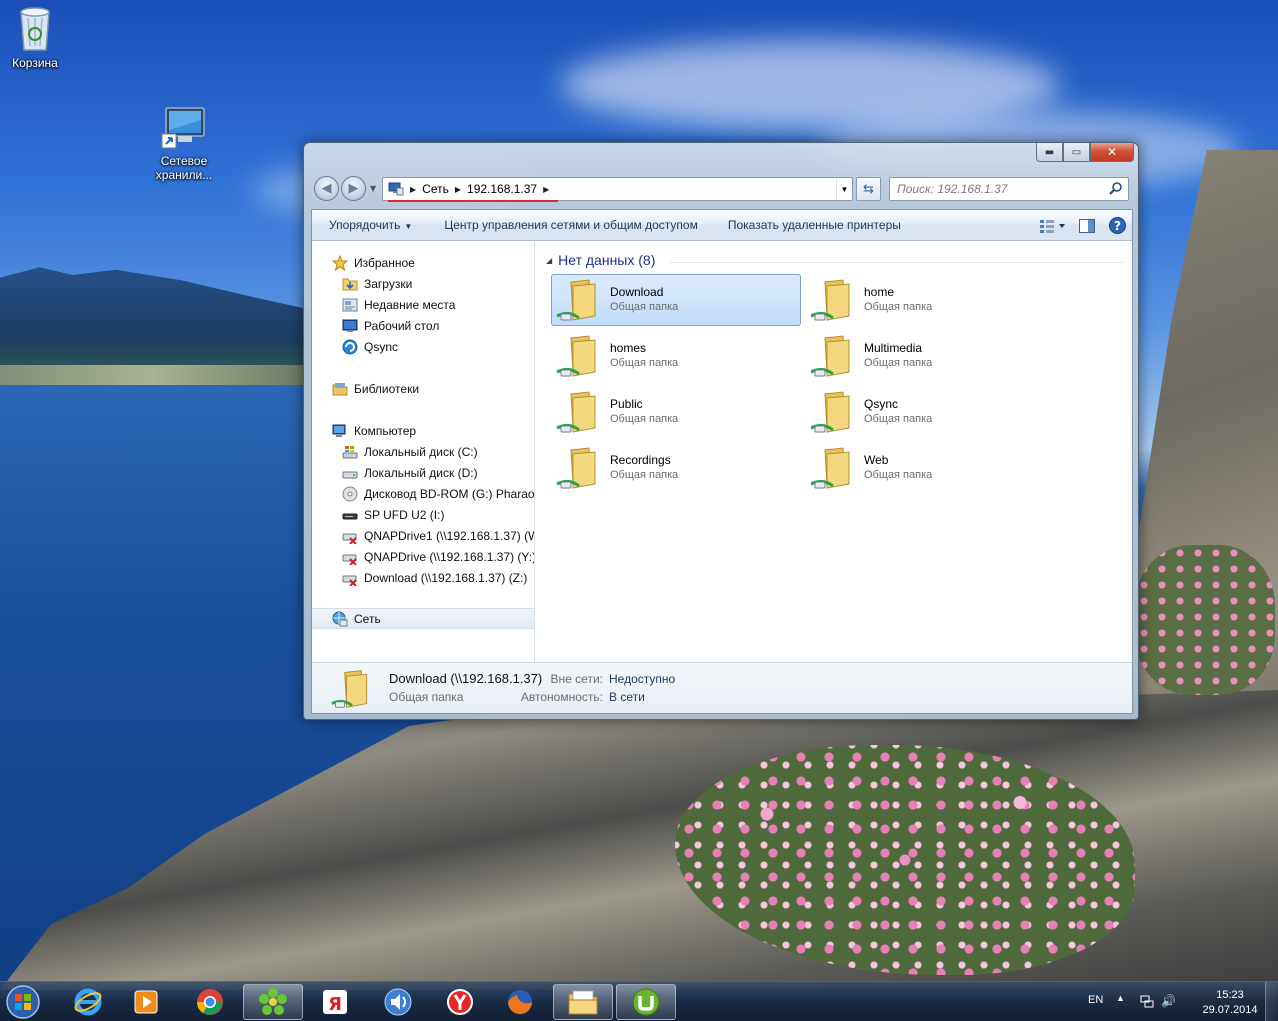 This screenshot has width=1278, height=1021. Describe the element at coordinates (1116, 188) in the screenshot. I see `search-icon` at that location.